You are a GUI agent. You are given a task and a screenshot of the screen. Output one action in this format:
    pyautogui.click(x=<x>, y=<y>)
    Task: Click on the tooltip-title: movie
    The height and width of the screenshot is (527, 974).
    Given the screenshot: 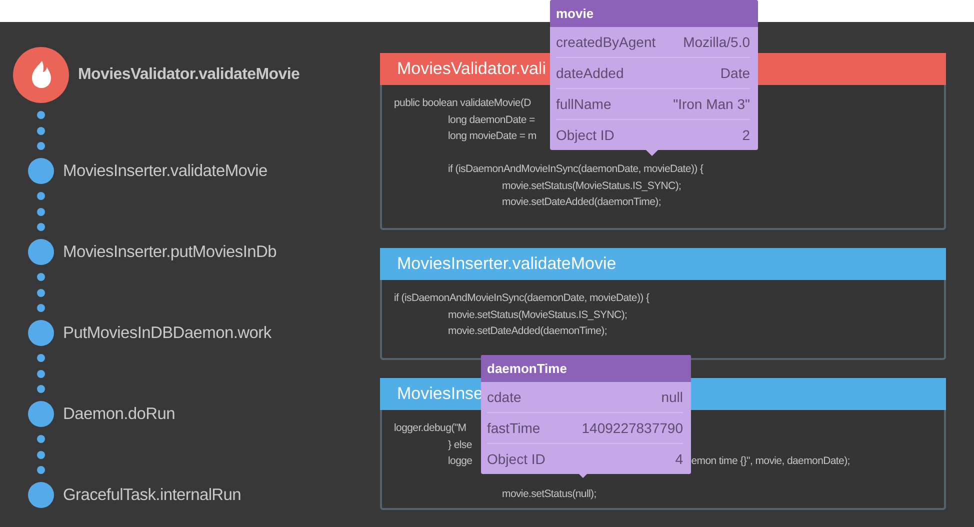 What is the action you would take?
    pyautogui.click(x=654, y=13)
    